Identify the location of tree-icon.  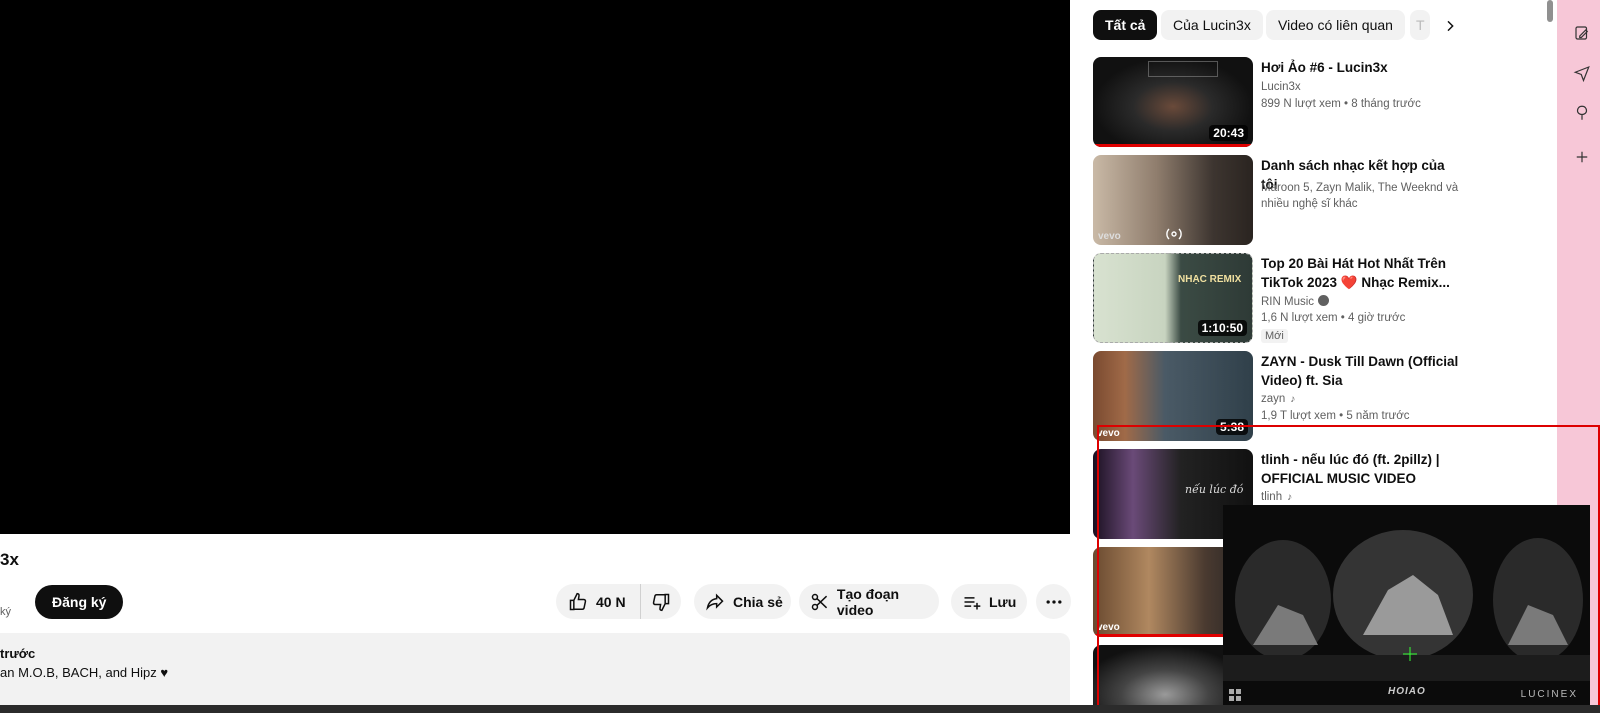
(1582, 113).